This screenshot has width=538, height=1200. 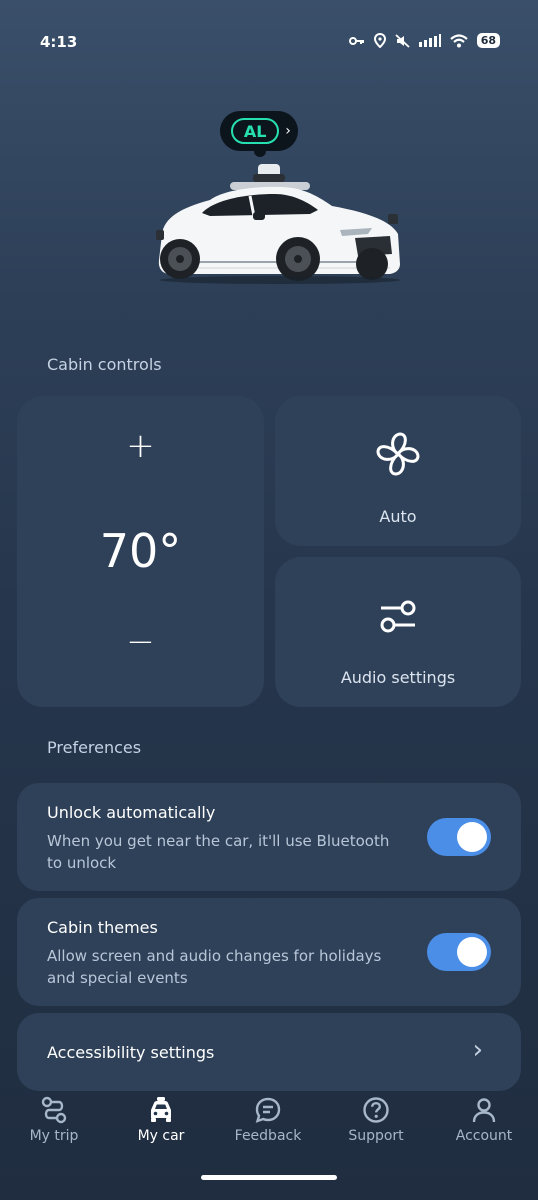 I want to click on help-icon, so click(x=376, y=1110).